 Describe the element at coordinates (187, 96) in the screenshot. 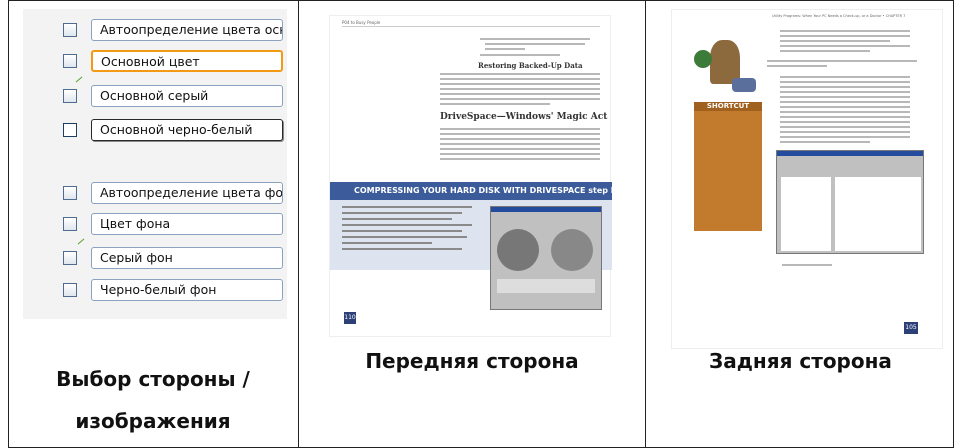

I see `option-label: Основной серый` at that location.